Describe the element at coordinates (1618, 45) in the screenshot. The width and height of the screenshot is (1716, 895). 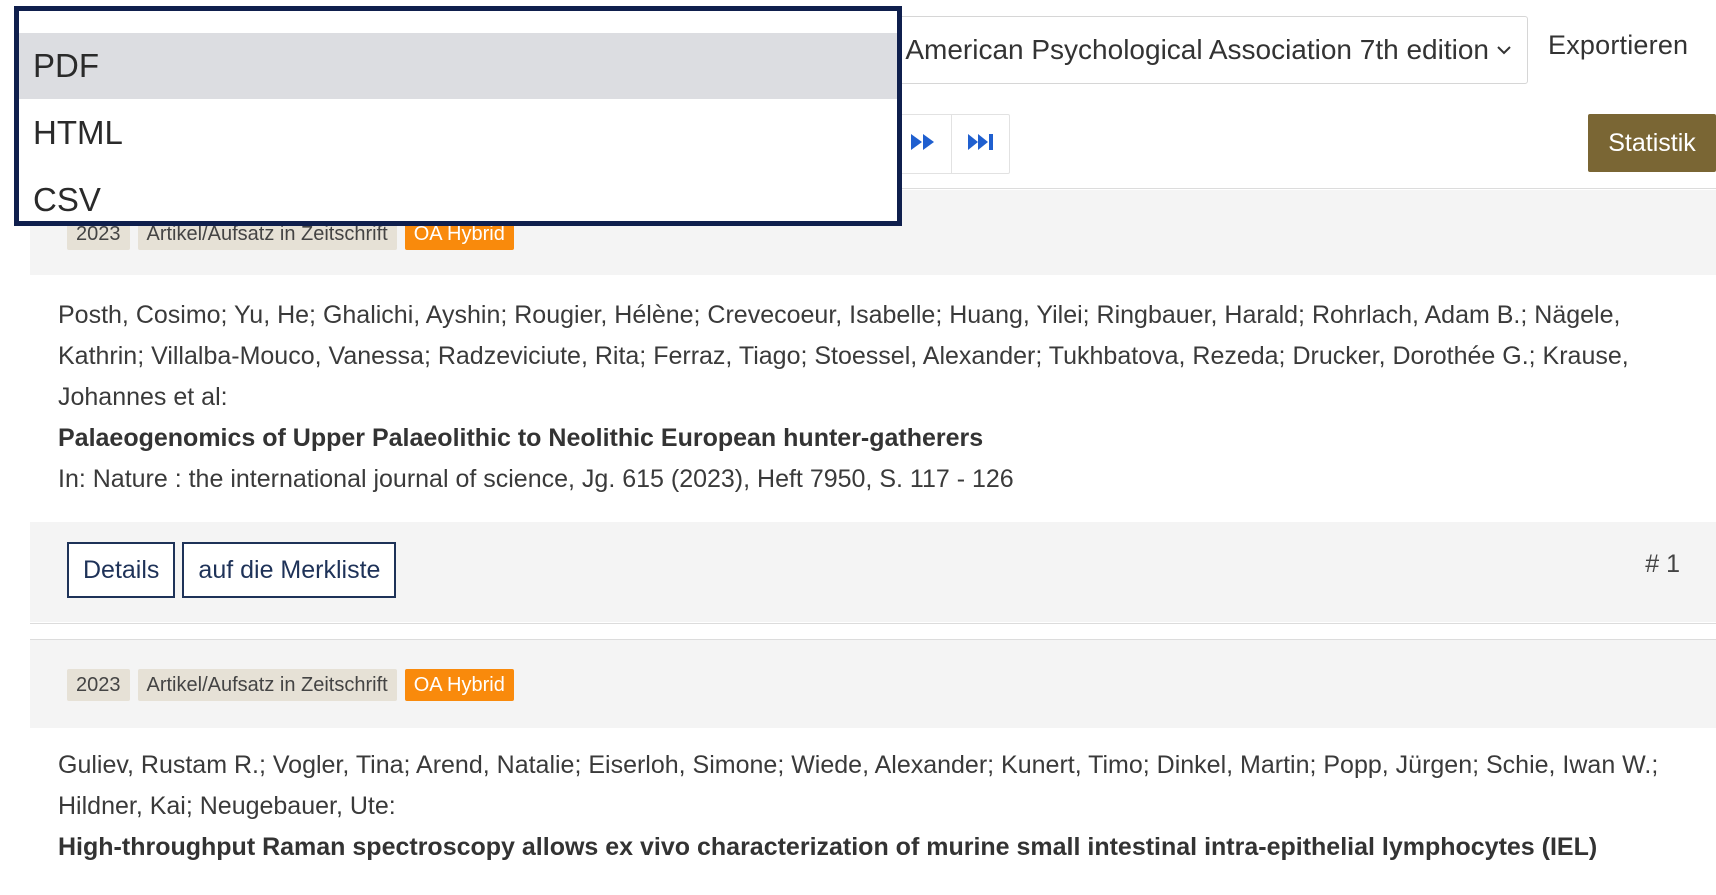
I see `export-button: Exportieren` at that location.